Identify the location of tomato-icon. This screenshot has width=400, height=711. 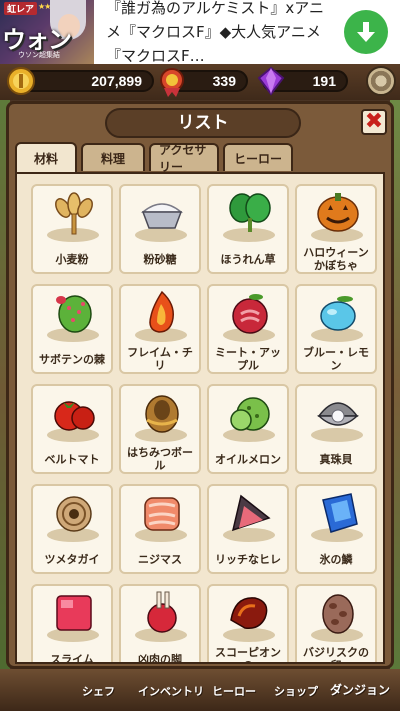
(74, 416).